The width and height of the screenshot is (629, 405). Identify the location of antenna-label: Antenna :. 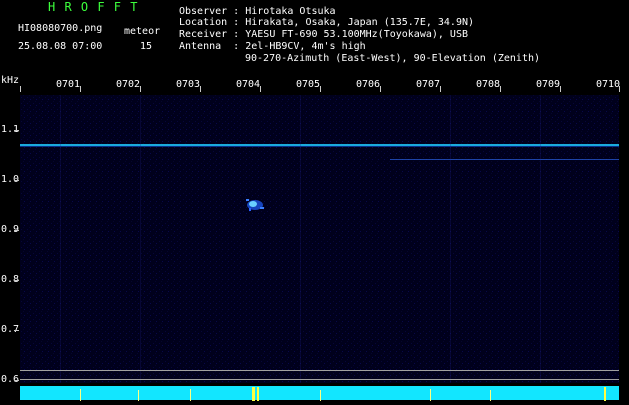
(212, 46).